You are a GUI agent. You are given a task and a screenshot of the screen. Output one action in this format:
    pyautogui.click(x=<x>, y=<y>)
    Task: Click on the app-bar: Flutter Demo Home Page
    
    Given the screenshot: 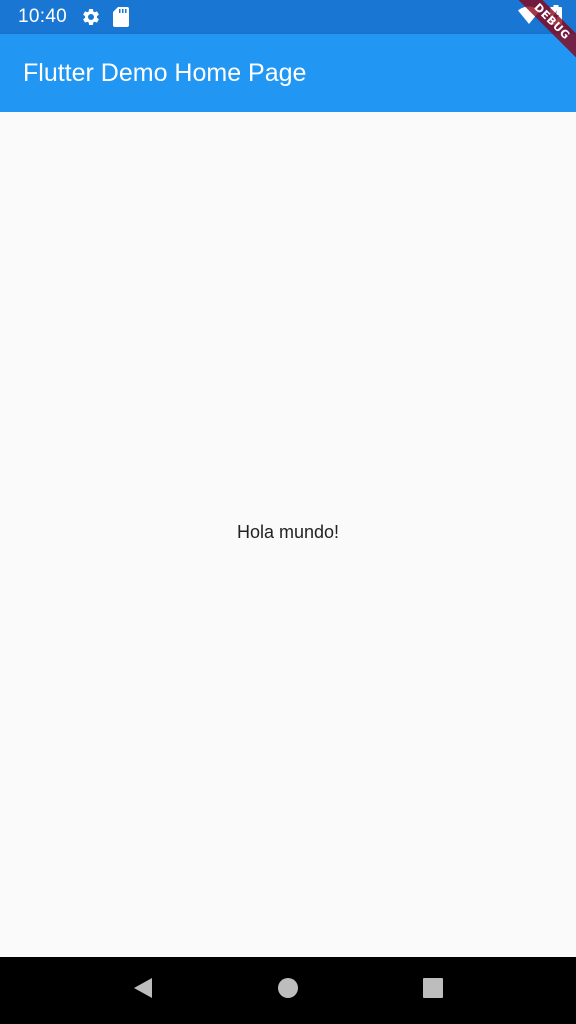 What is the action you would take?
    pyautogui.click(x=288, y=73)
    